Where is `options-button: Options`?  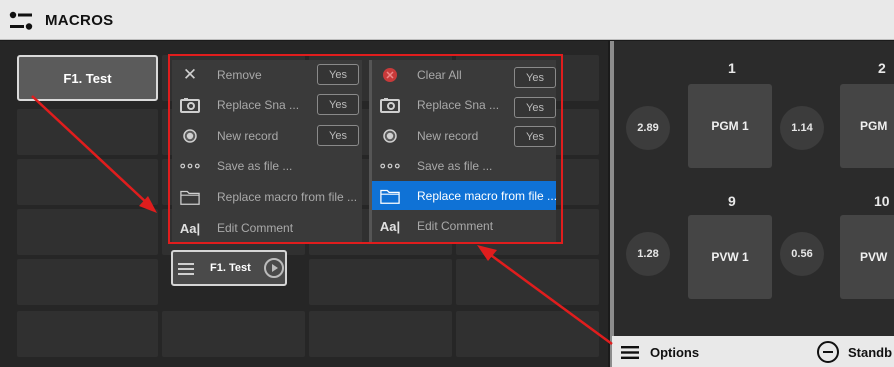 options-button: Options is located at coordinates (674, 352).